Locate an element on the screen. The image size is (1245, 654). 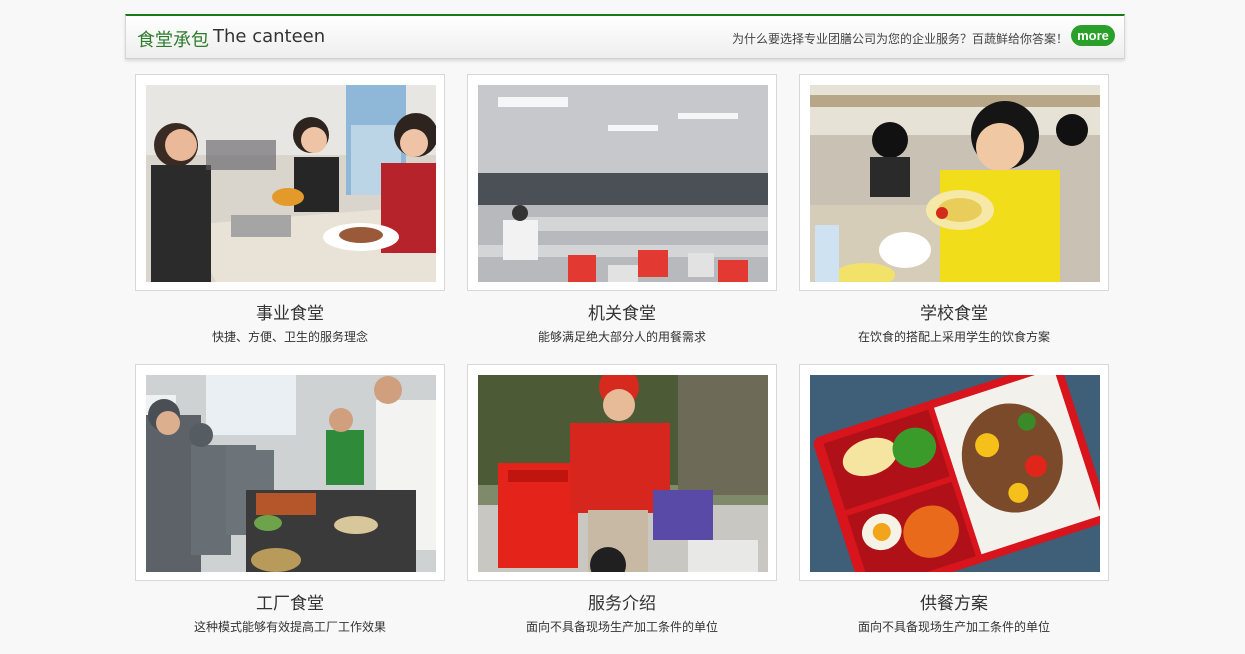
section-tagline: 为什么要选择专业团膳公司为您的企业服务？百蔬鲜给你答案！ is located at coordinates (899, 39).